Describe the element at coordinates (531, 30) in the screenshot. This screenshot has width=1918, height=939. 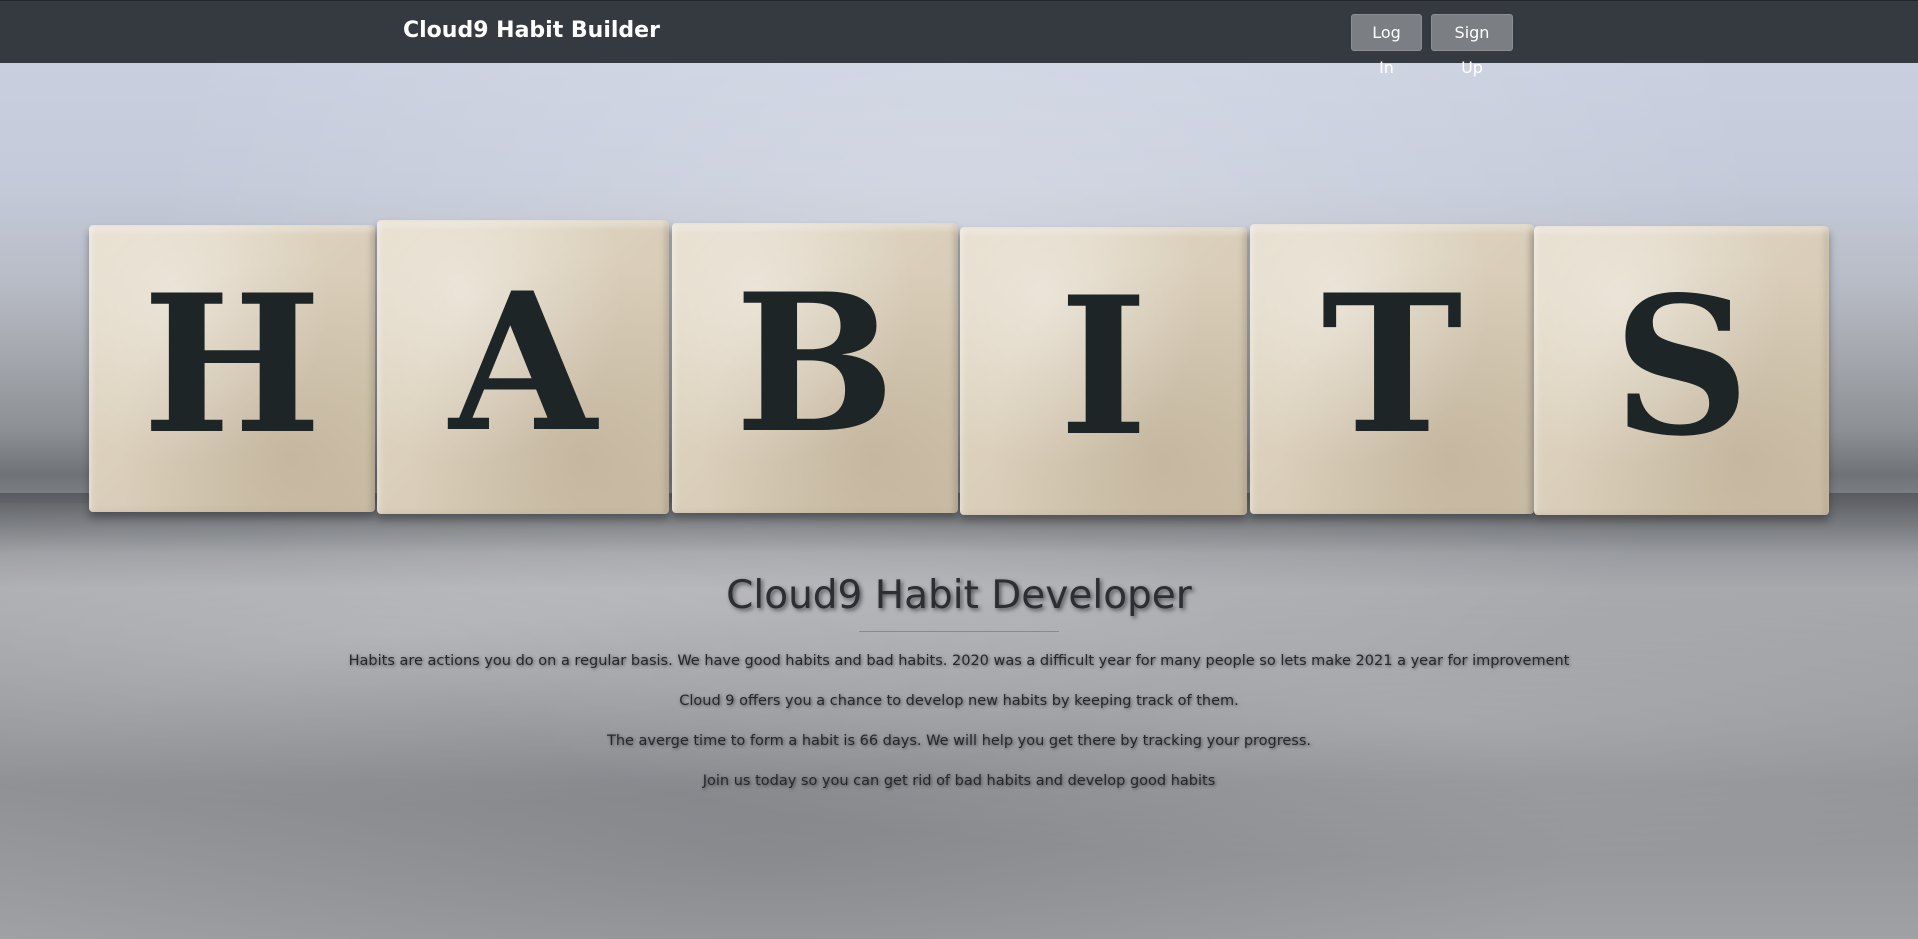
I see `brand-link: Cloud9 Habit Builder` at that location.